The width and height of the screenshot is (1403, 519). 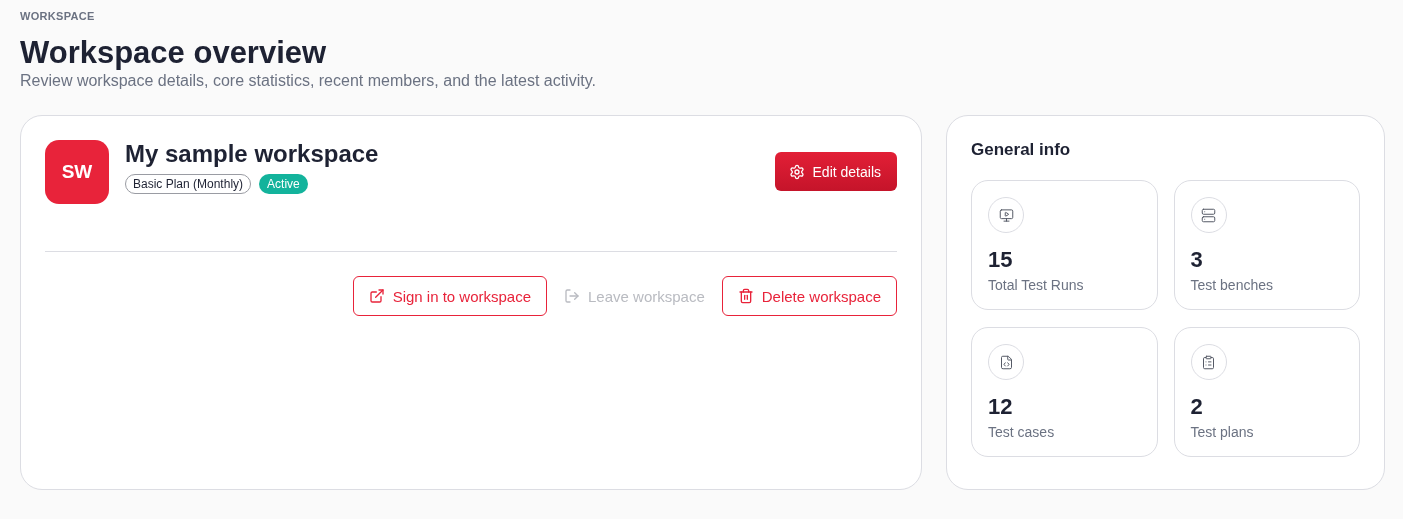 I want to click on stat-label: Test cases, so click(x=1022, y=432).